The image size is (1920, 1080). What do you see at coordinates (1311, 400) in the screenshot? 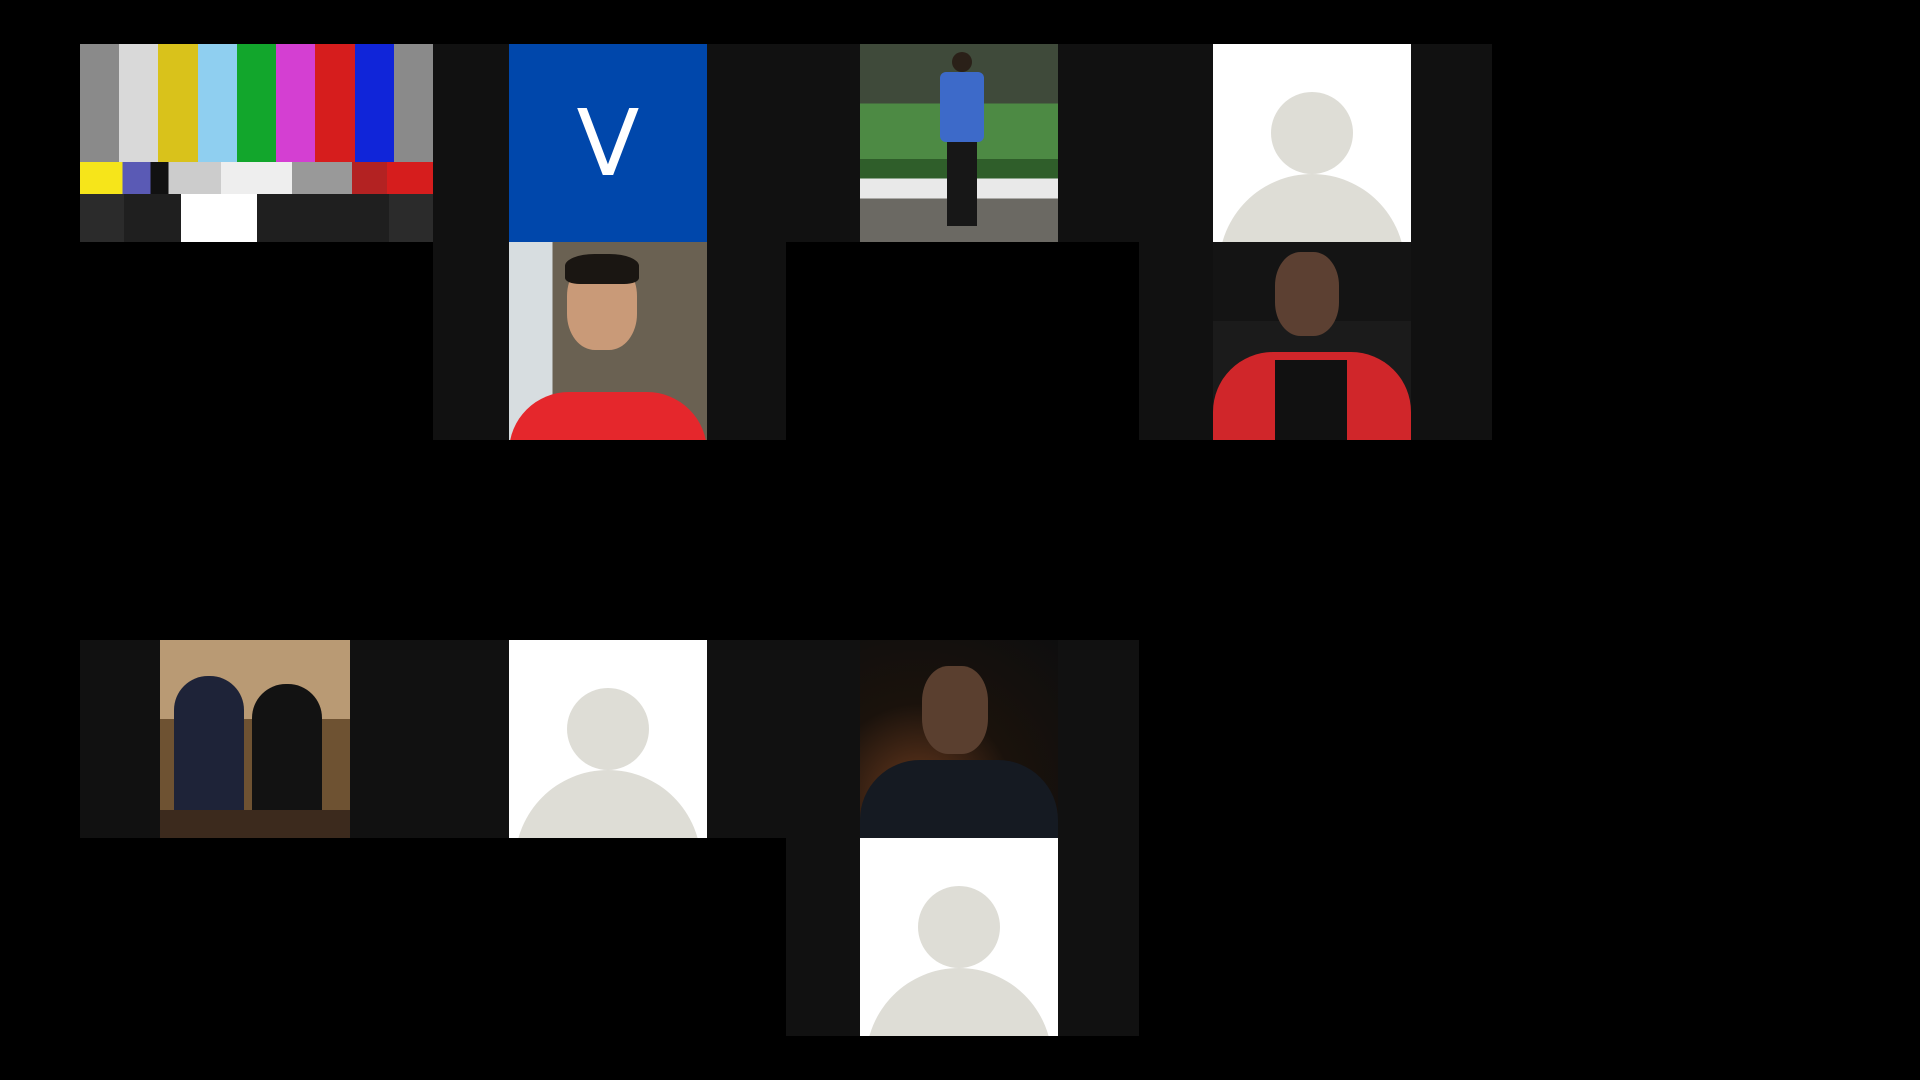
I see `person-inner-shirt` at bounding box center [1311, 400].